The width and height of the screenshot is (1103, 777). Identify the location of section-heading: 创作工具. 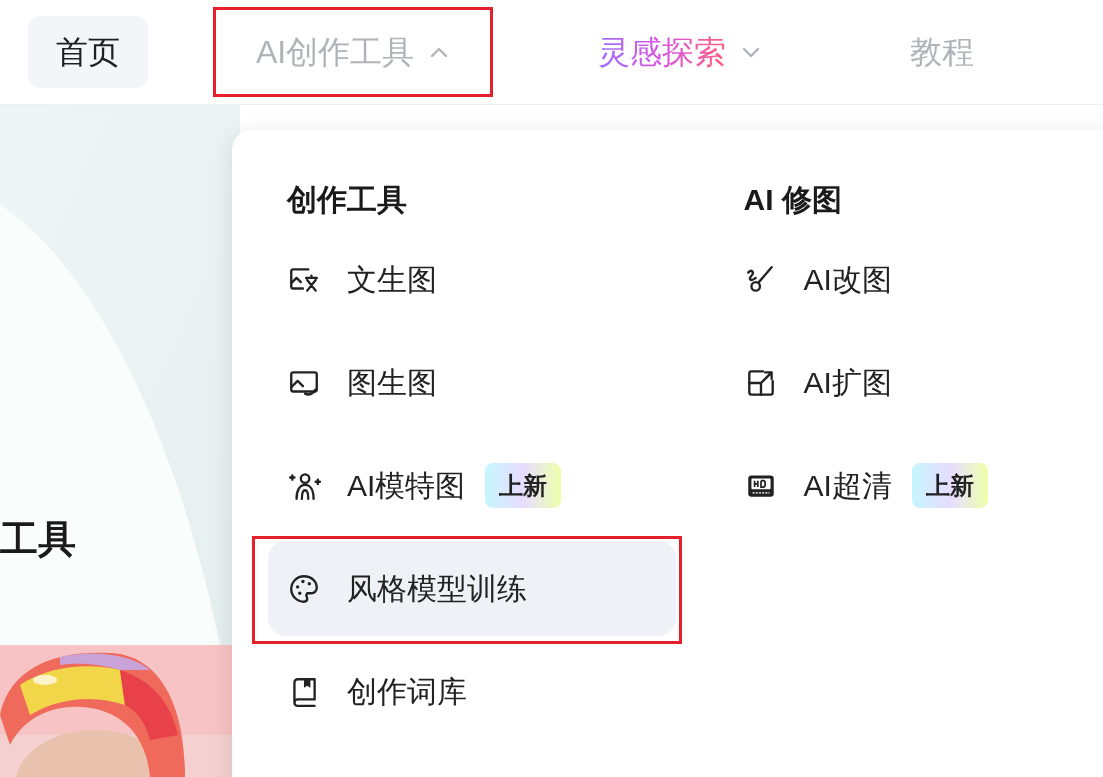
(346, 200).